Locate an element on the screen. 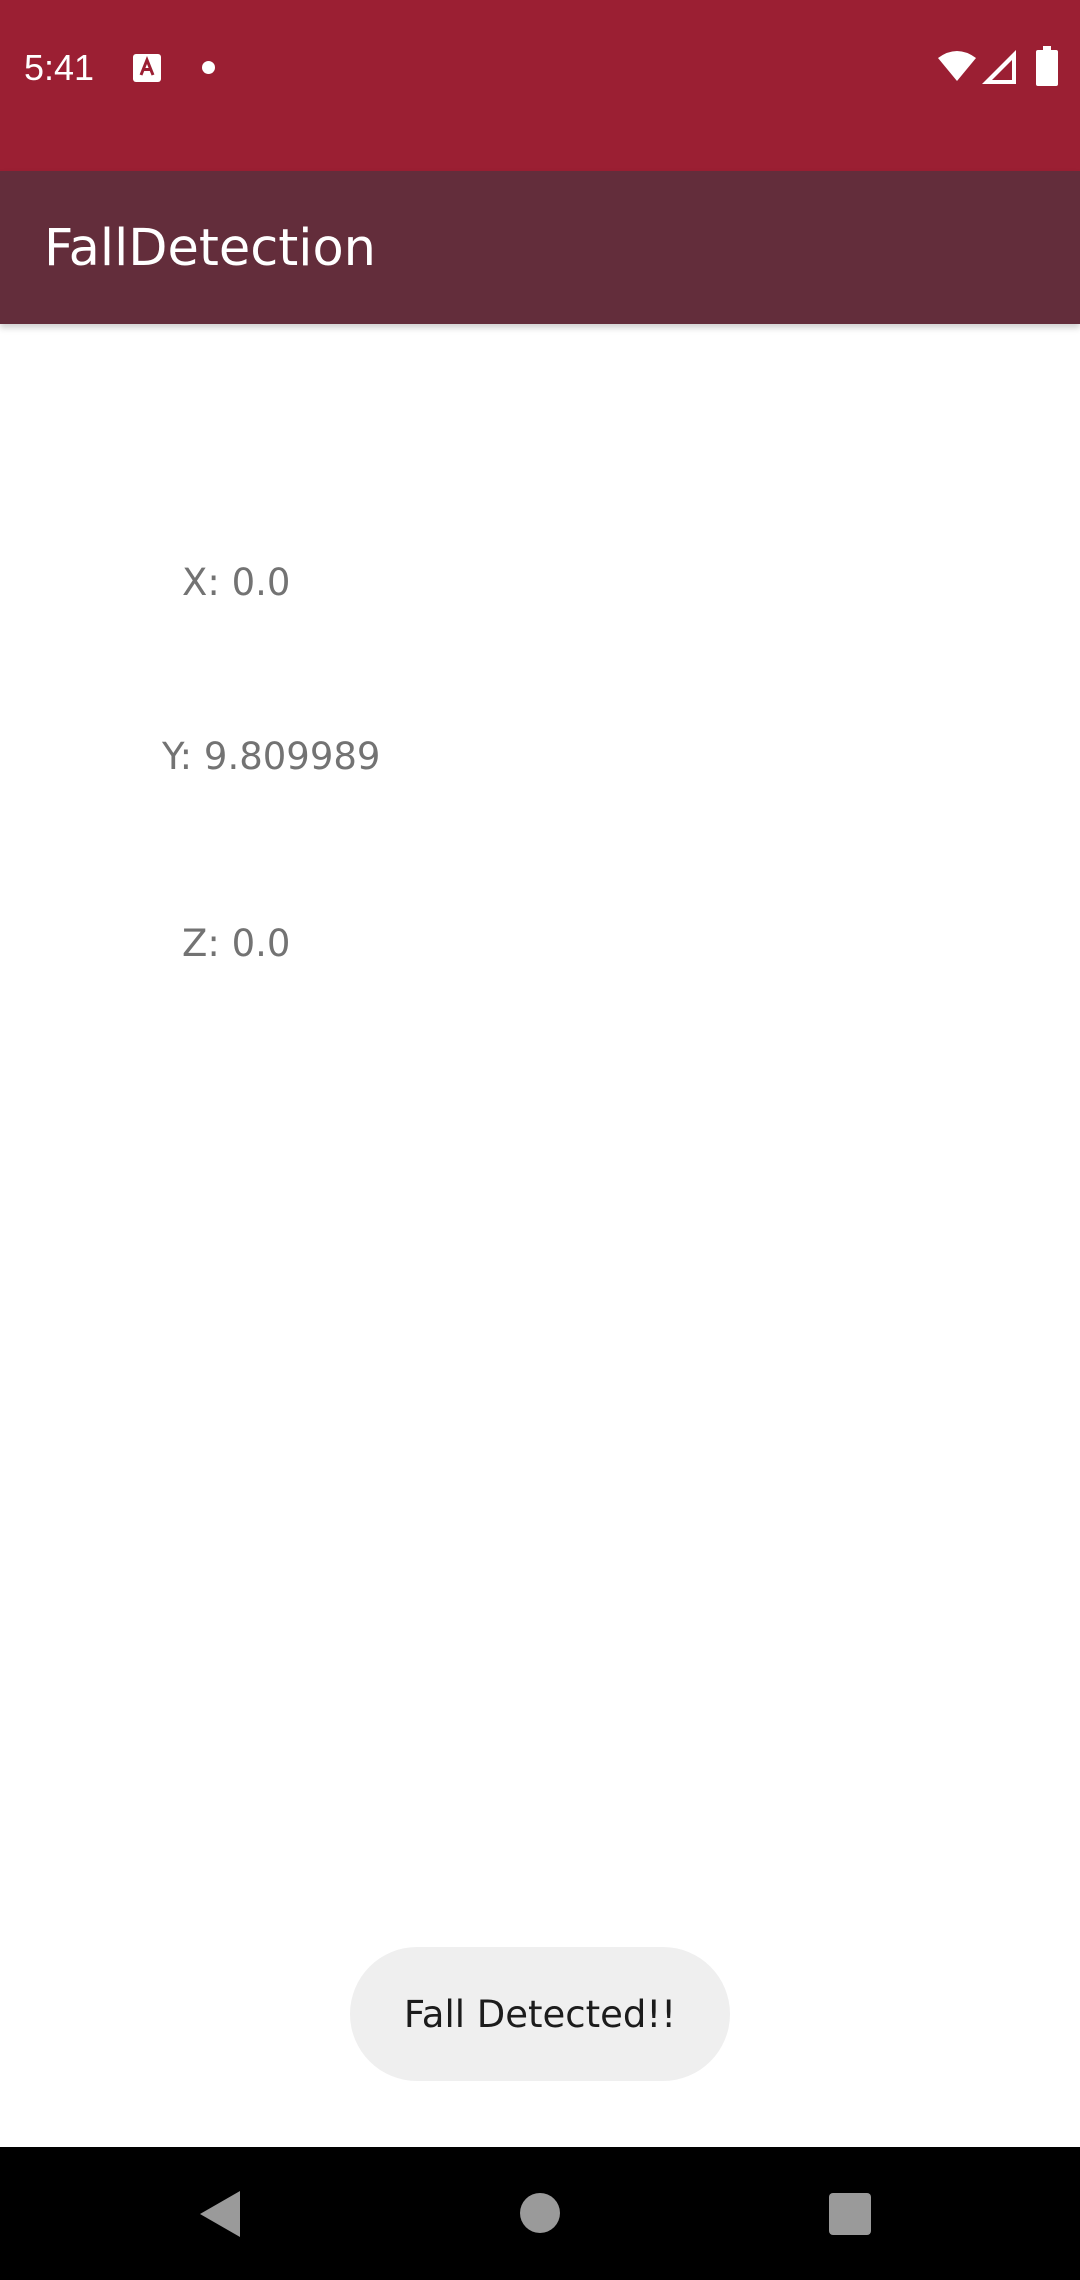 Image resolution: width=1080 pixels, height=2280 pixels. battery-icon is located at coordinates (1047, 66).